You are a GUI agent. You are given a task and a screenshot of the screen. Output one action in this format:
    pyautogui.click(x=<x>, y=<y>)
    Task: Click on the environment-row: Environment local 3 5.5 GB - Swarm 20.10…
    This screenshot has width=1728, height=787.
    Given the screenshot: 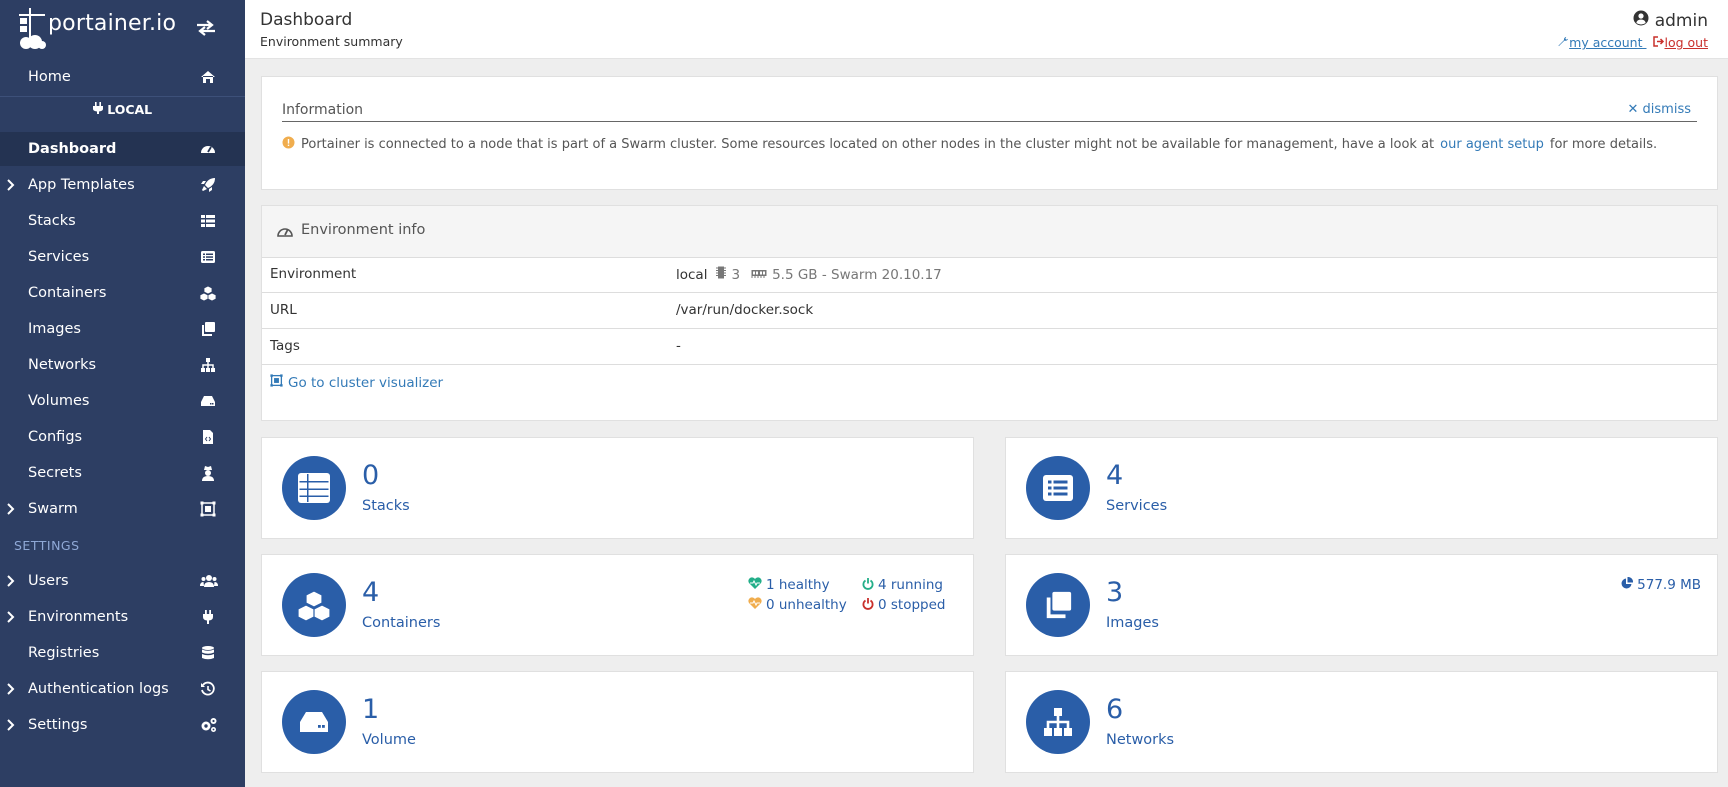 What is the action you would take?
    pyautogui.click(x=989, y=275)
    